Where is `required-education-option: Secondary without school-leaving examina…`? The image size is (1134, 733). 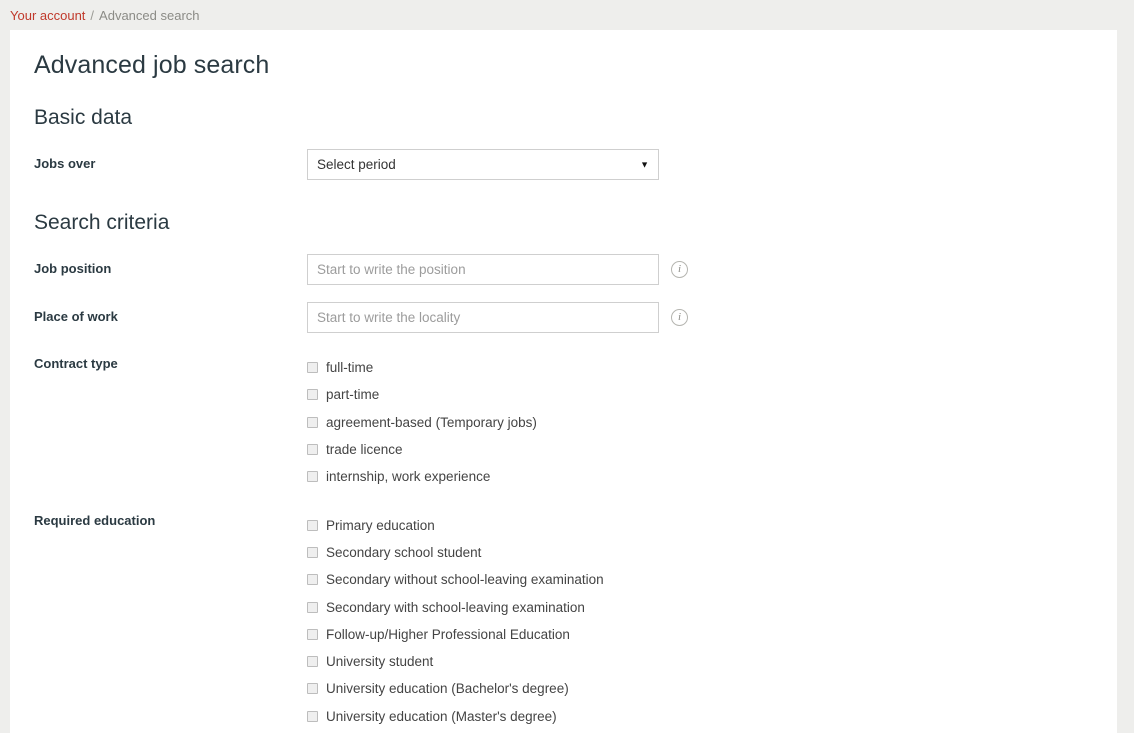
required-education-option: Secondary without school-leaving examina… is located at coordinates (455, 579).